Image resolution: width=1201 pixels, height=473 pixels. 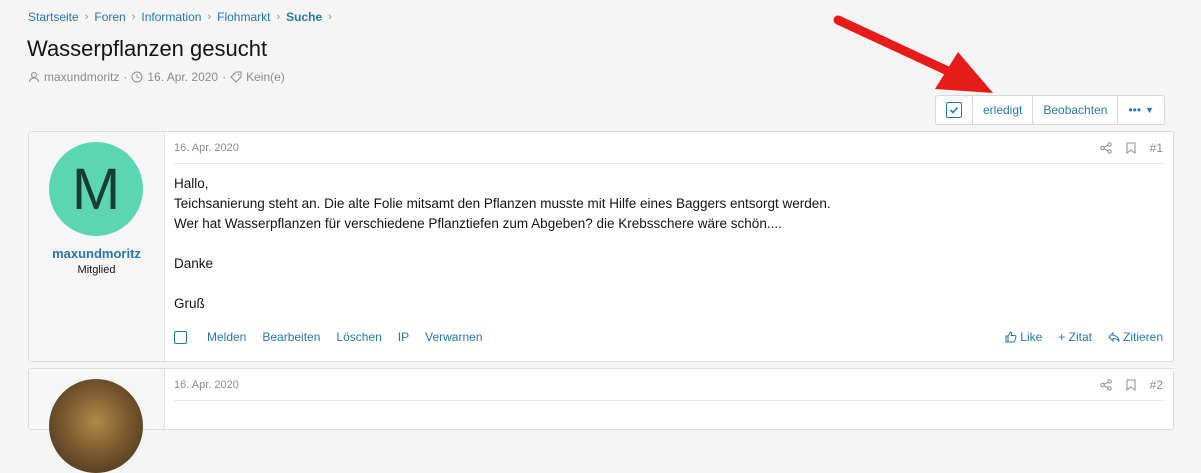 What do you see at coordinates (1114, 337) in the screenshot?
I see `reply-icon` at bounding box center [1114, 337].